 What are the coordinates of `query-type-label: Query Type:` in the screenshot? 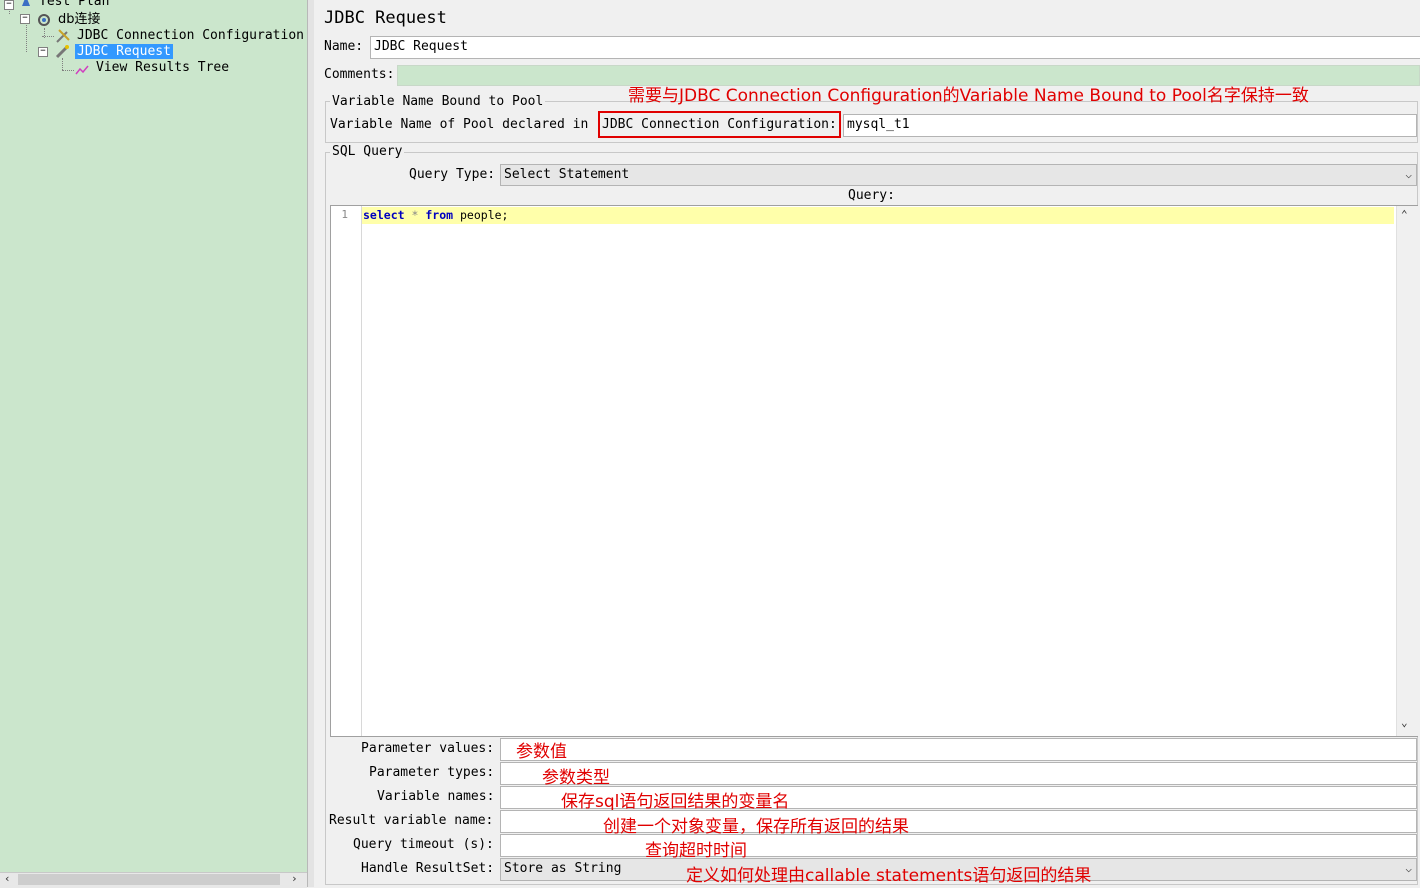 It's located at (452, 174).